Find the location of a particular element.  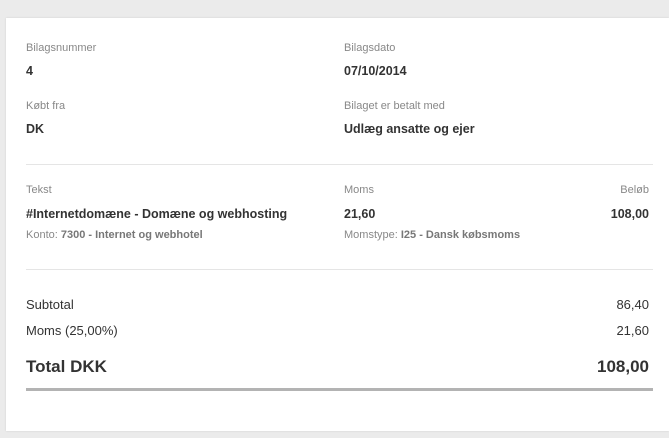

line-item-vat: 21,60 is located at coordinates (360, 214).